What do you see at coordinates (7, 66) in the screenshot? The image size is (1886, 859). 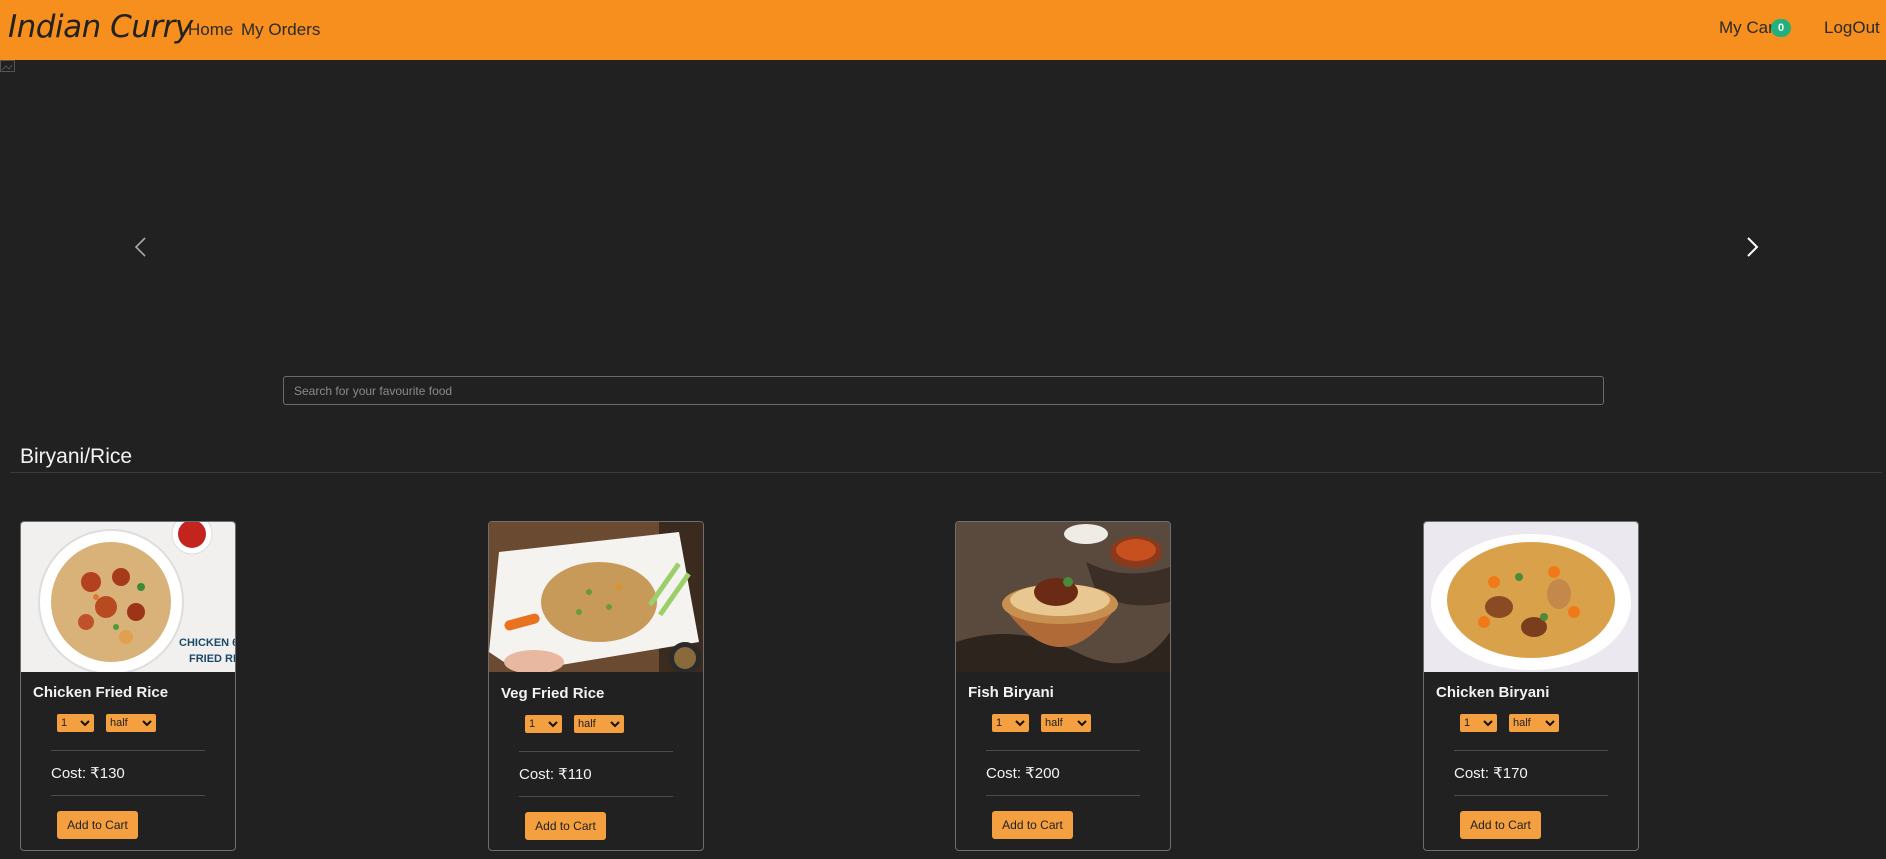 I see `broken-image-icon` at bounding box center [7, 66].